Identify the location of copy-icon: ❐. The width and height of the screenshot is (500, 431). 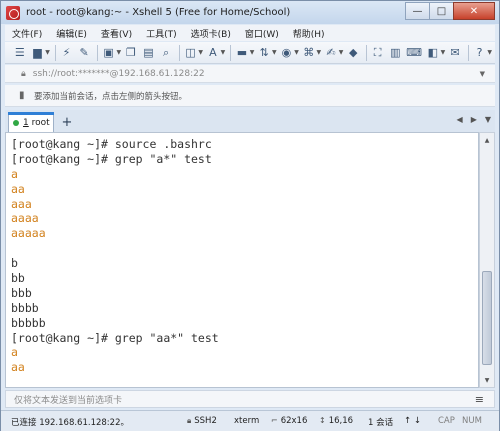
(131, 53).